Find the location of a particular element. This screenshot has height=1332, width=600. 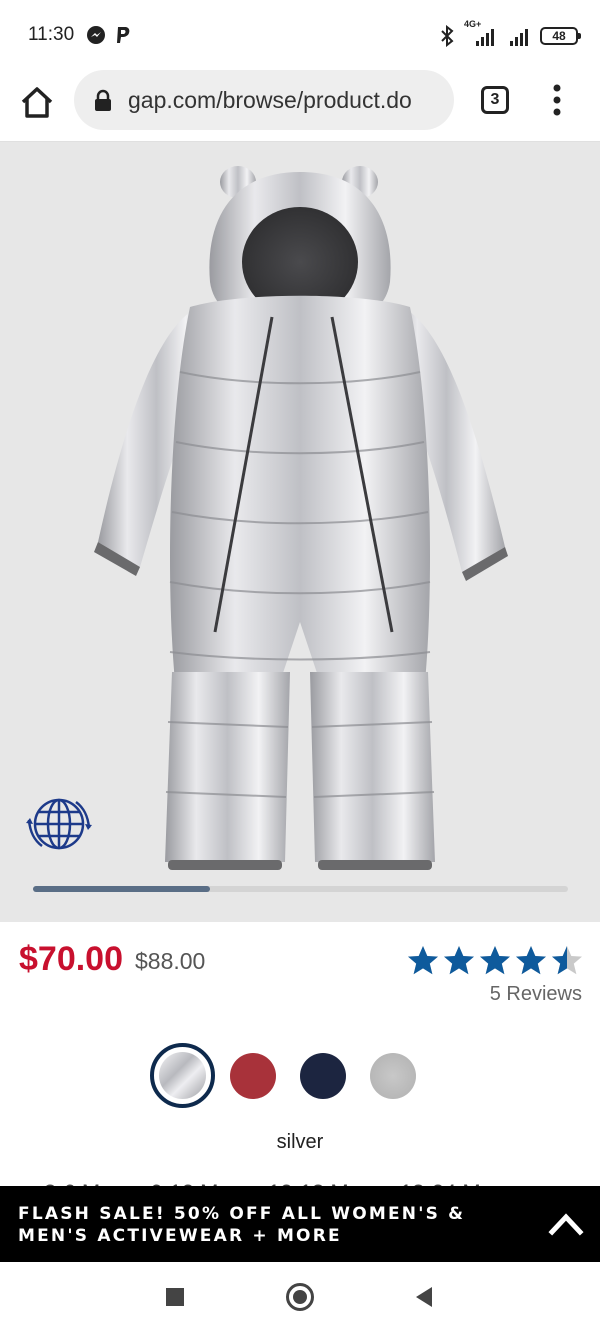

original-price: $88.00 is located at coordinates (170, 961).